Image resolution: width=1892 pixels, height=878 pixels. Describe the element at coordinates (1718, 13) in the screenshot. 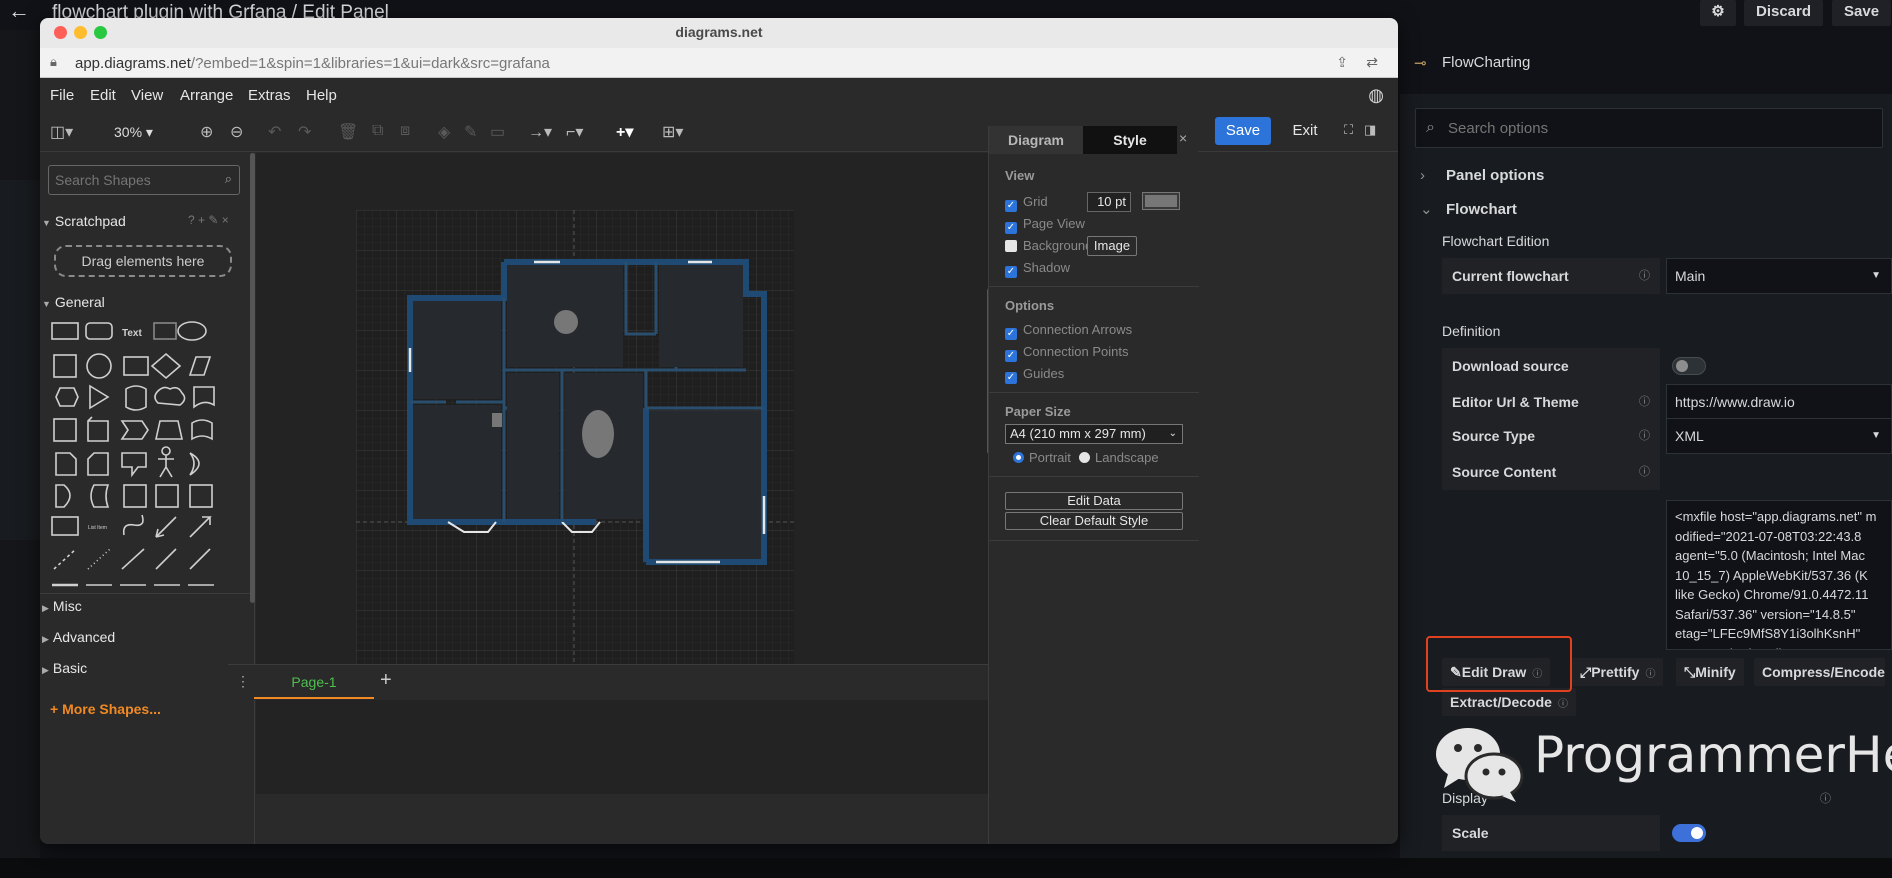

I see `gear-icon: ⚙` at that location.